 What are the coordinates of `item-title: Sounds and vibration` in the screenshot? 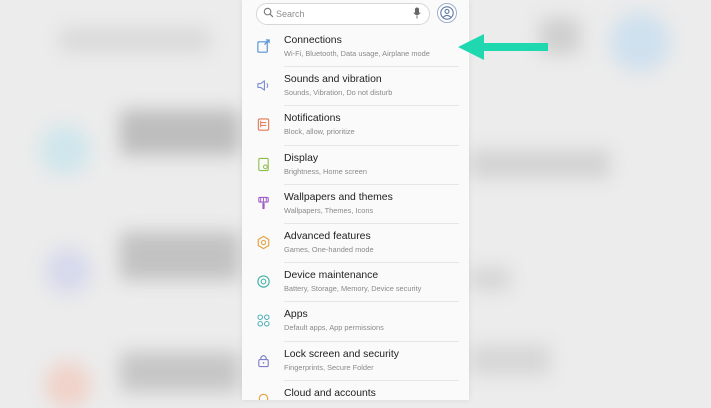 It's located at (333, 80).